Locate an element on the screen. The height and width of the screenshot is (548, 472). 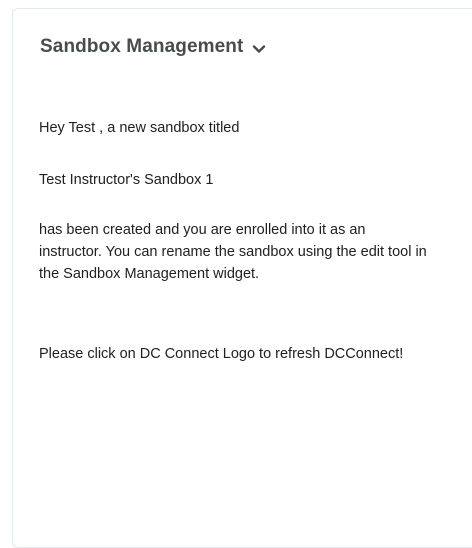
sandbox-name-text: Test Instructor's Sandbox 1 is located at coordinates (126, 180).